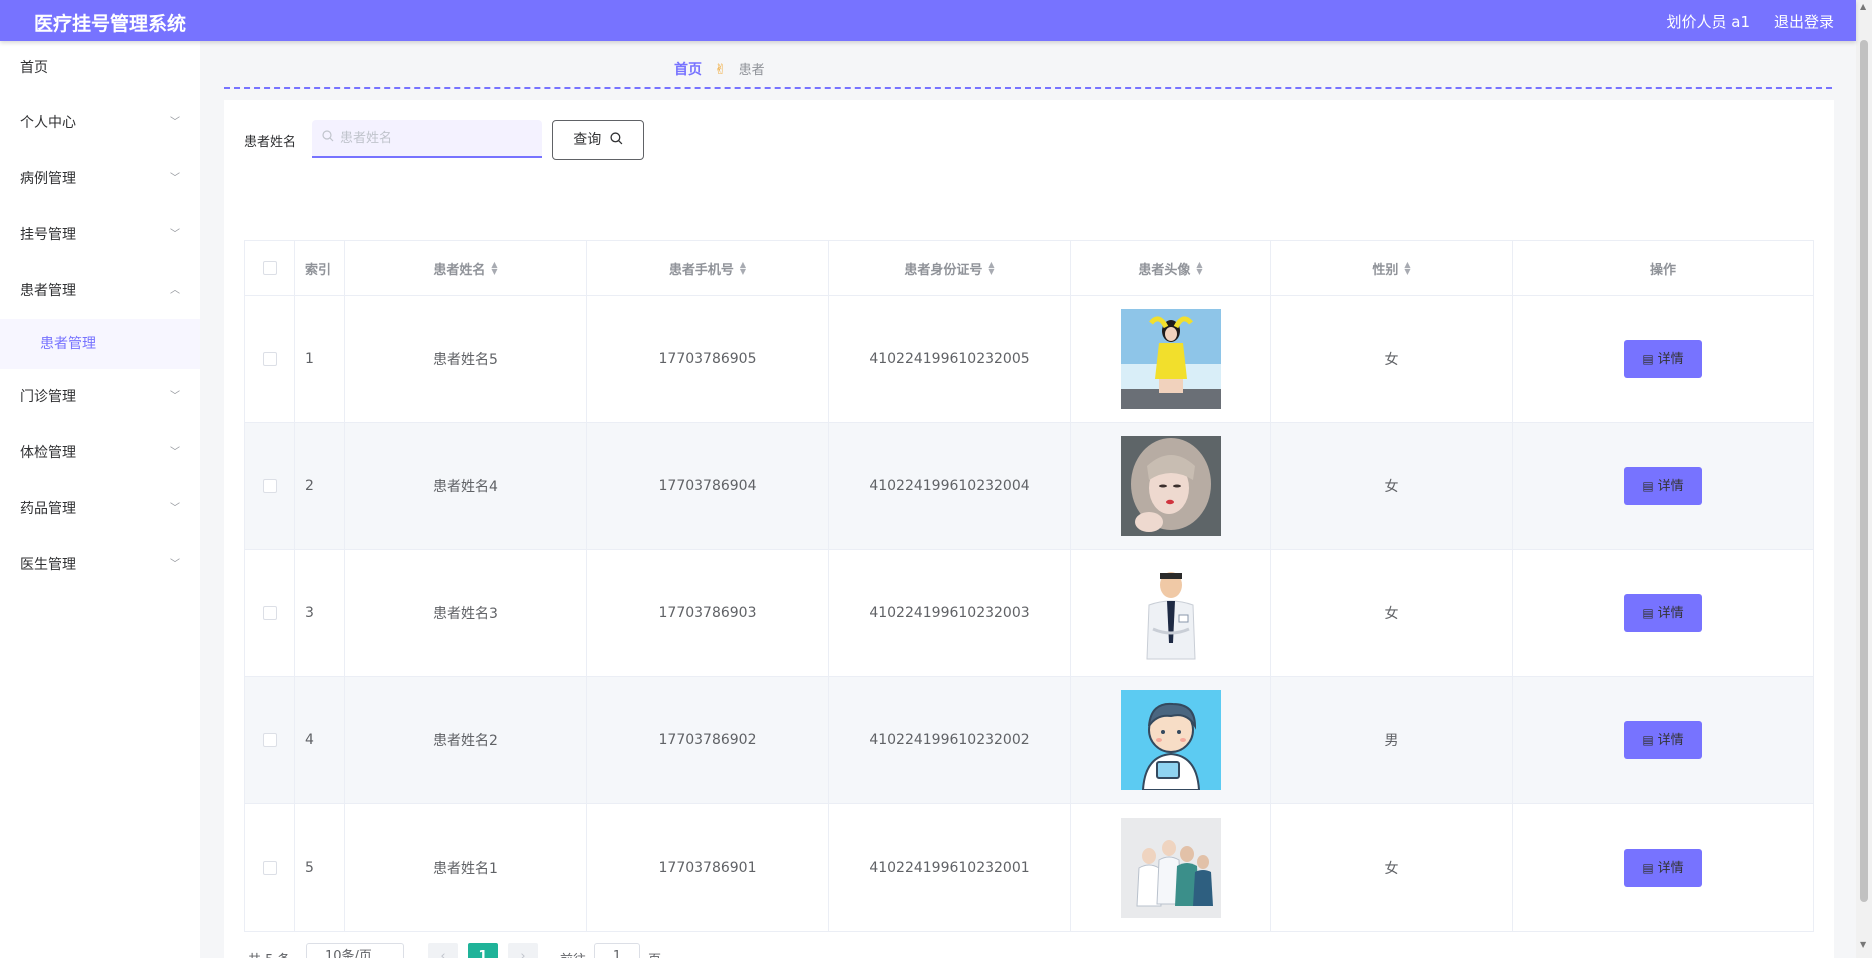 Image resolution: width=1872 pixels, height=958 pixels. Describe the element at coordinates (1804, 21) in the screenshot. I see `logout-link: 退出登录` at that location.